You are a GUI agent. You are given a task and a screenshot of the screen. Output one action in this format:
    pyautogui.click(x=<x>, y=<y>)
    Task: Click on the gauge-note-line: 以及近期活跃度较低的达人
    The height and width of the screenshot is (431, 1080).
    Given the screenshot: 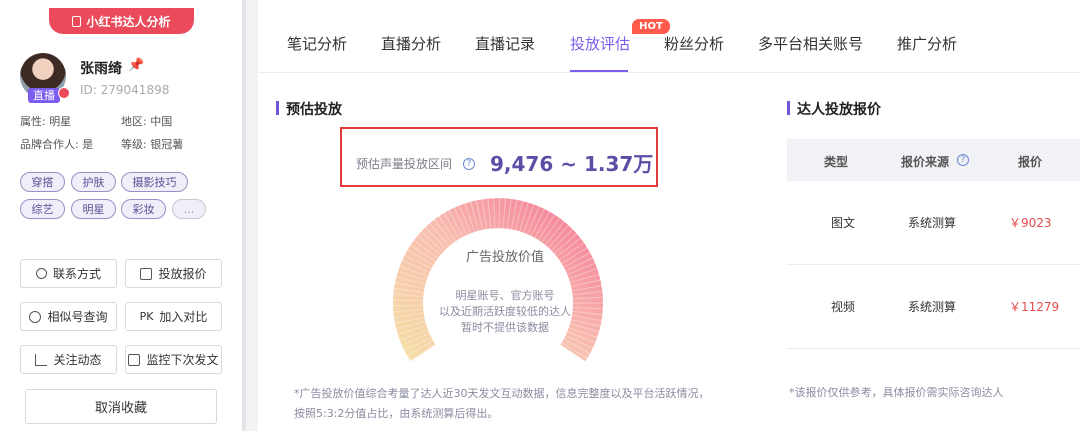 What is the action you would take?
    pyautogui.click(x=505, y=311)
    